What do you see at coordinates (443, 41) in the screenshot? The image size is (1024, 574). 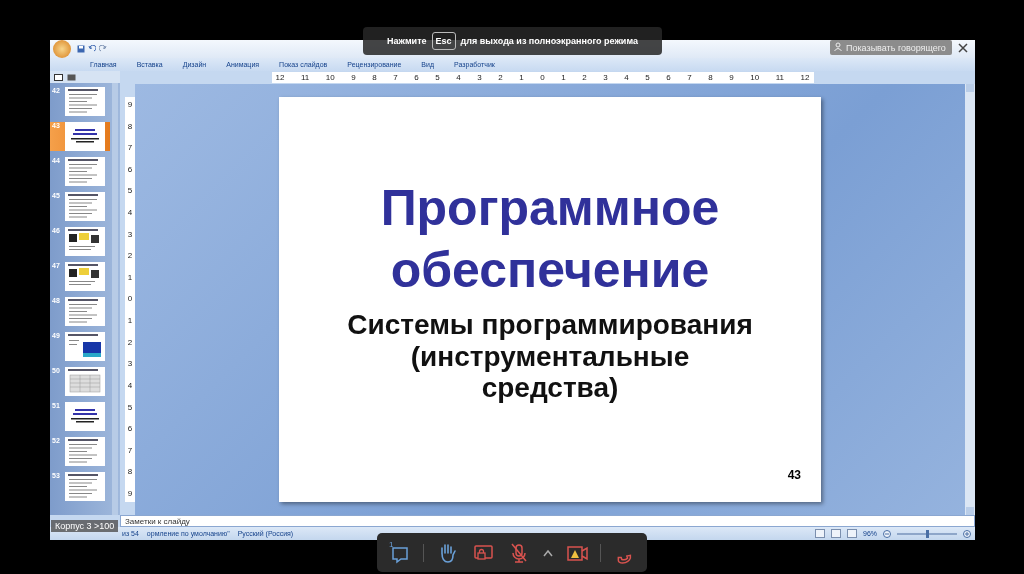 I see `key-label: Esc` at bounding box center [443, 41].